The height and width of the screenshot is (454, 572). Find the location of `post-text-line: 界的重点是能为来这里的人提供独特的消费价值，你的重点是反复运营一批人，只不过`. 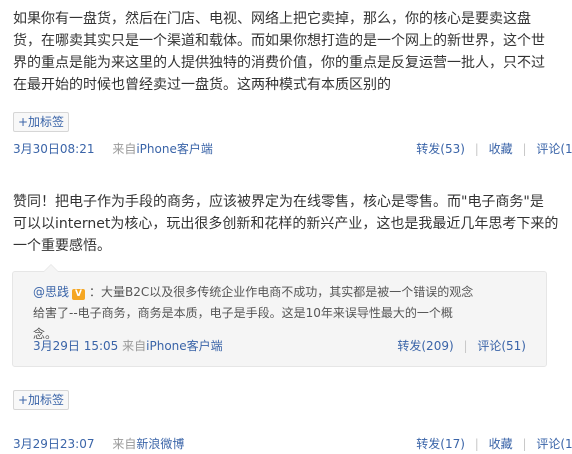

post-text-line: 界的重点是能为来这里的人提供独特的消费价值，你的重点是反复运营一批人，只不过 is located at coordinates (279, 63).